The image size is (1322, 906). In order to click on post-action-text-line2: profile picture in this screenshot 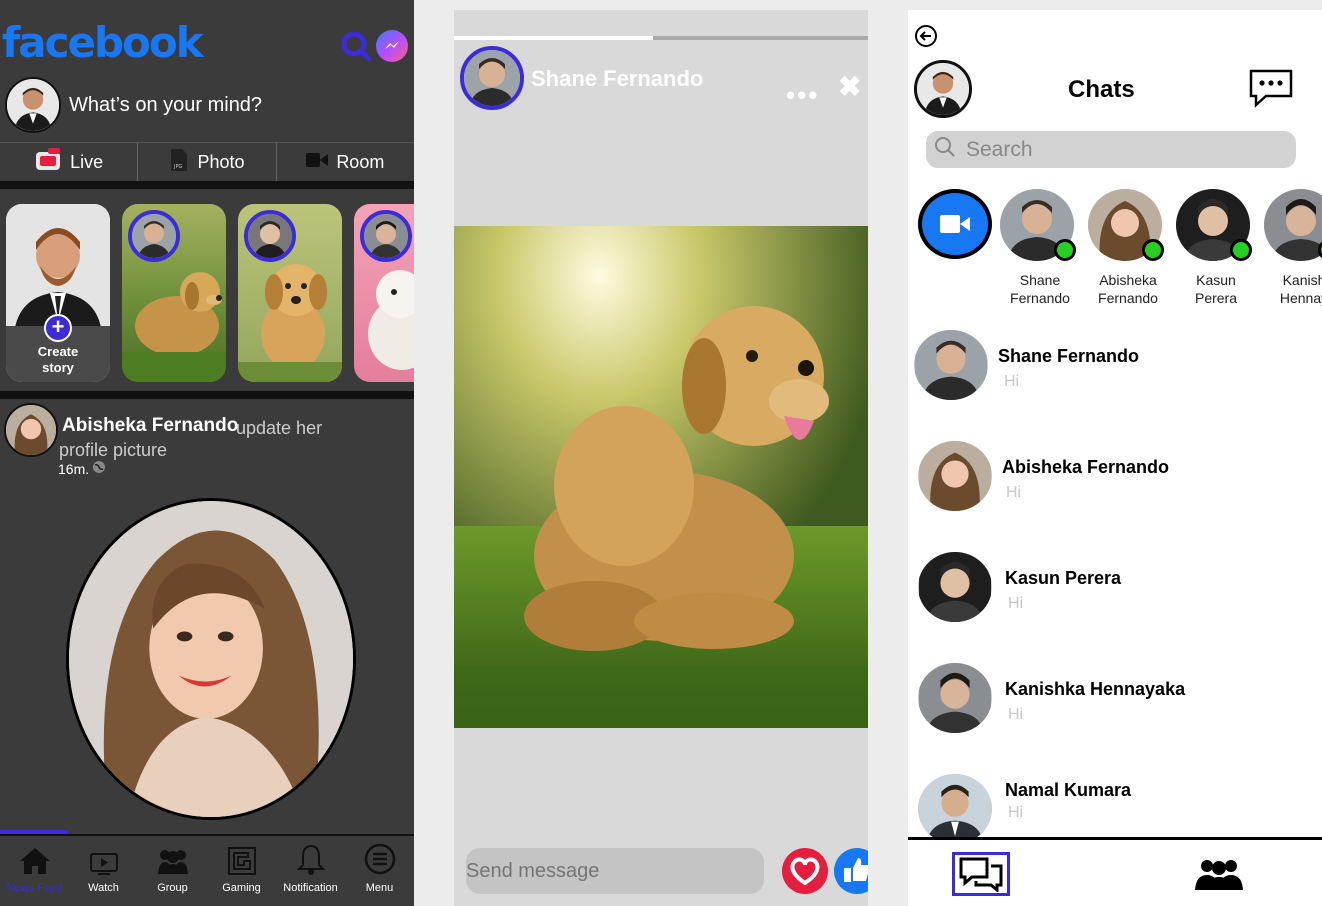, I will do `click(113, 450)`.